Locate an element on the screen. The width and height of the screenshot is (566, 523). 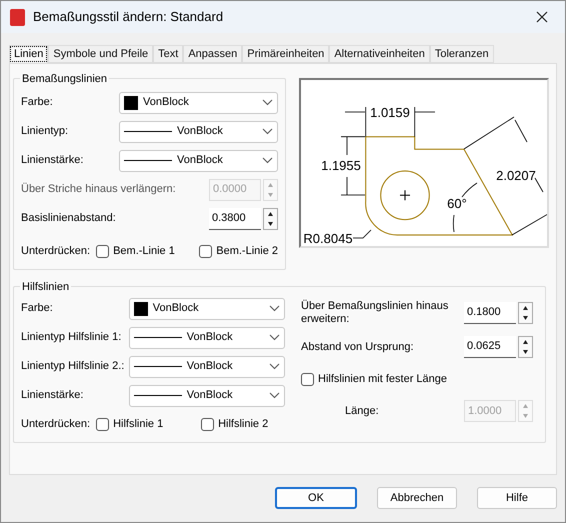
tab: Linien is located at coordinates (28, 54).